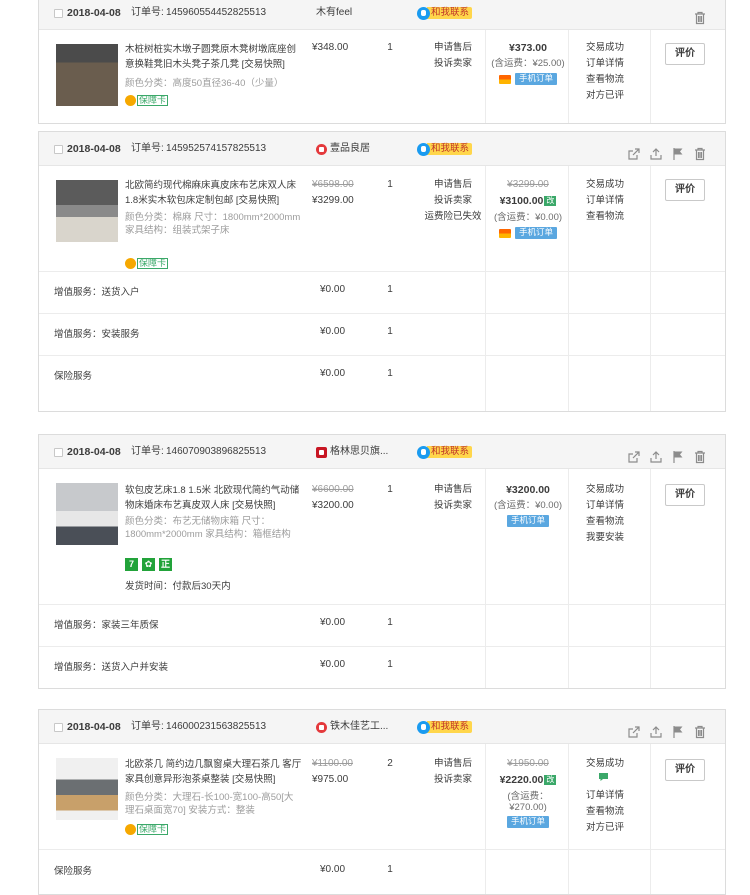  What do you see at coordinates (615, 538) in the screenshot?
I see `install-link: 我要安装` at bounding box center [615, 538].